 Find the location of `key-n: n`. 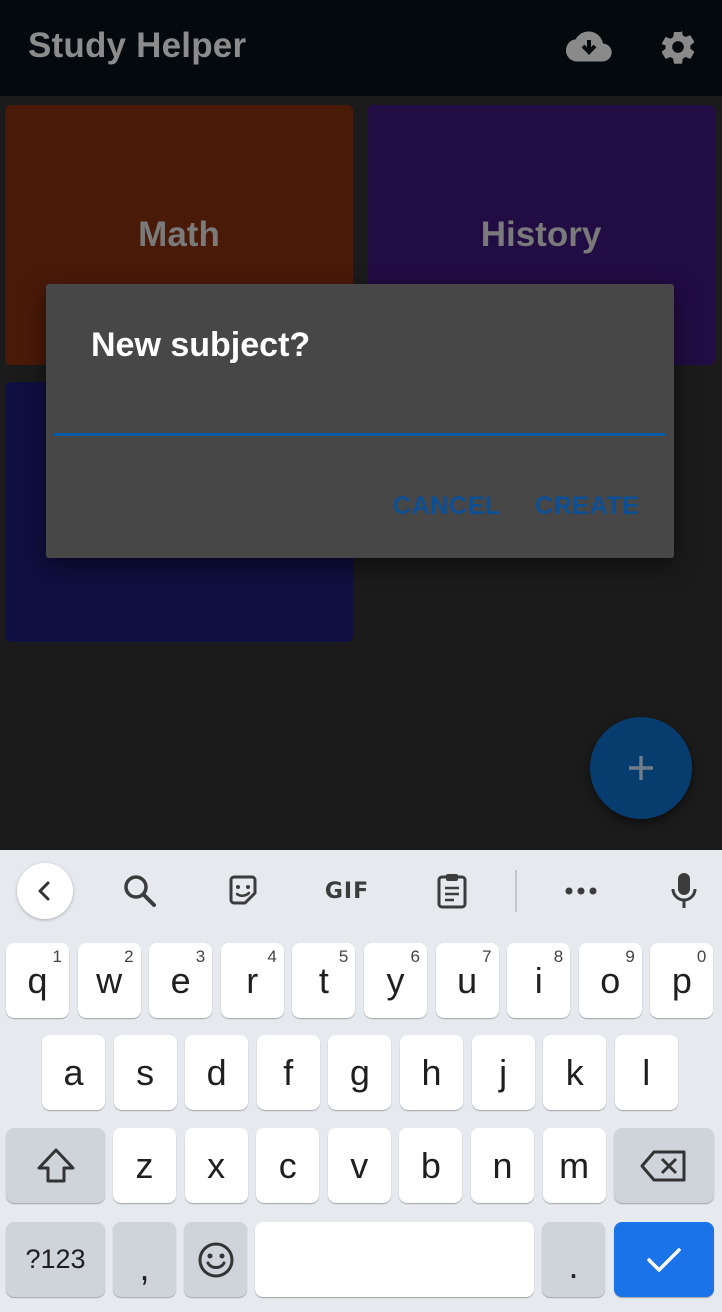

key-n: n is located at coordinates (502, 1165).